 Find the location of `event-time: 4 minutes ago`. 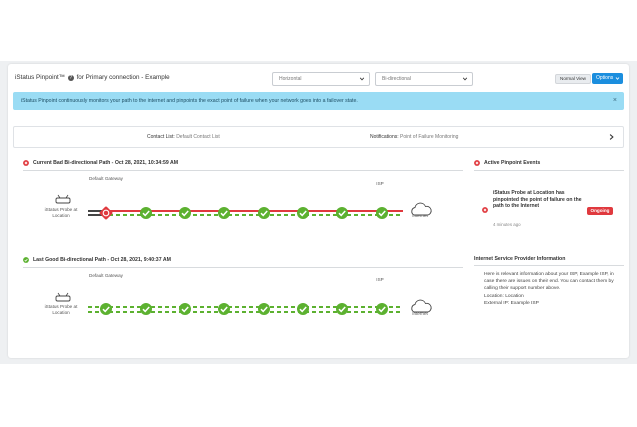

event-time: 4 minutes ago is located at coordinates (507, 224).